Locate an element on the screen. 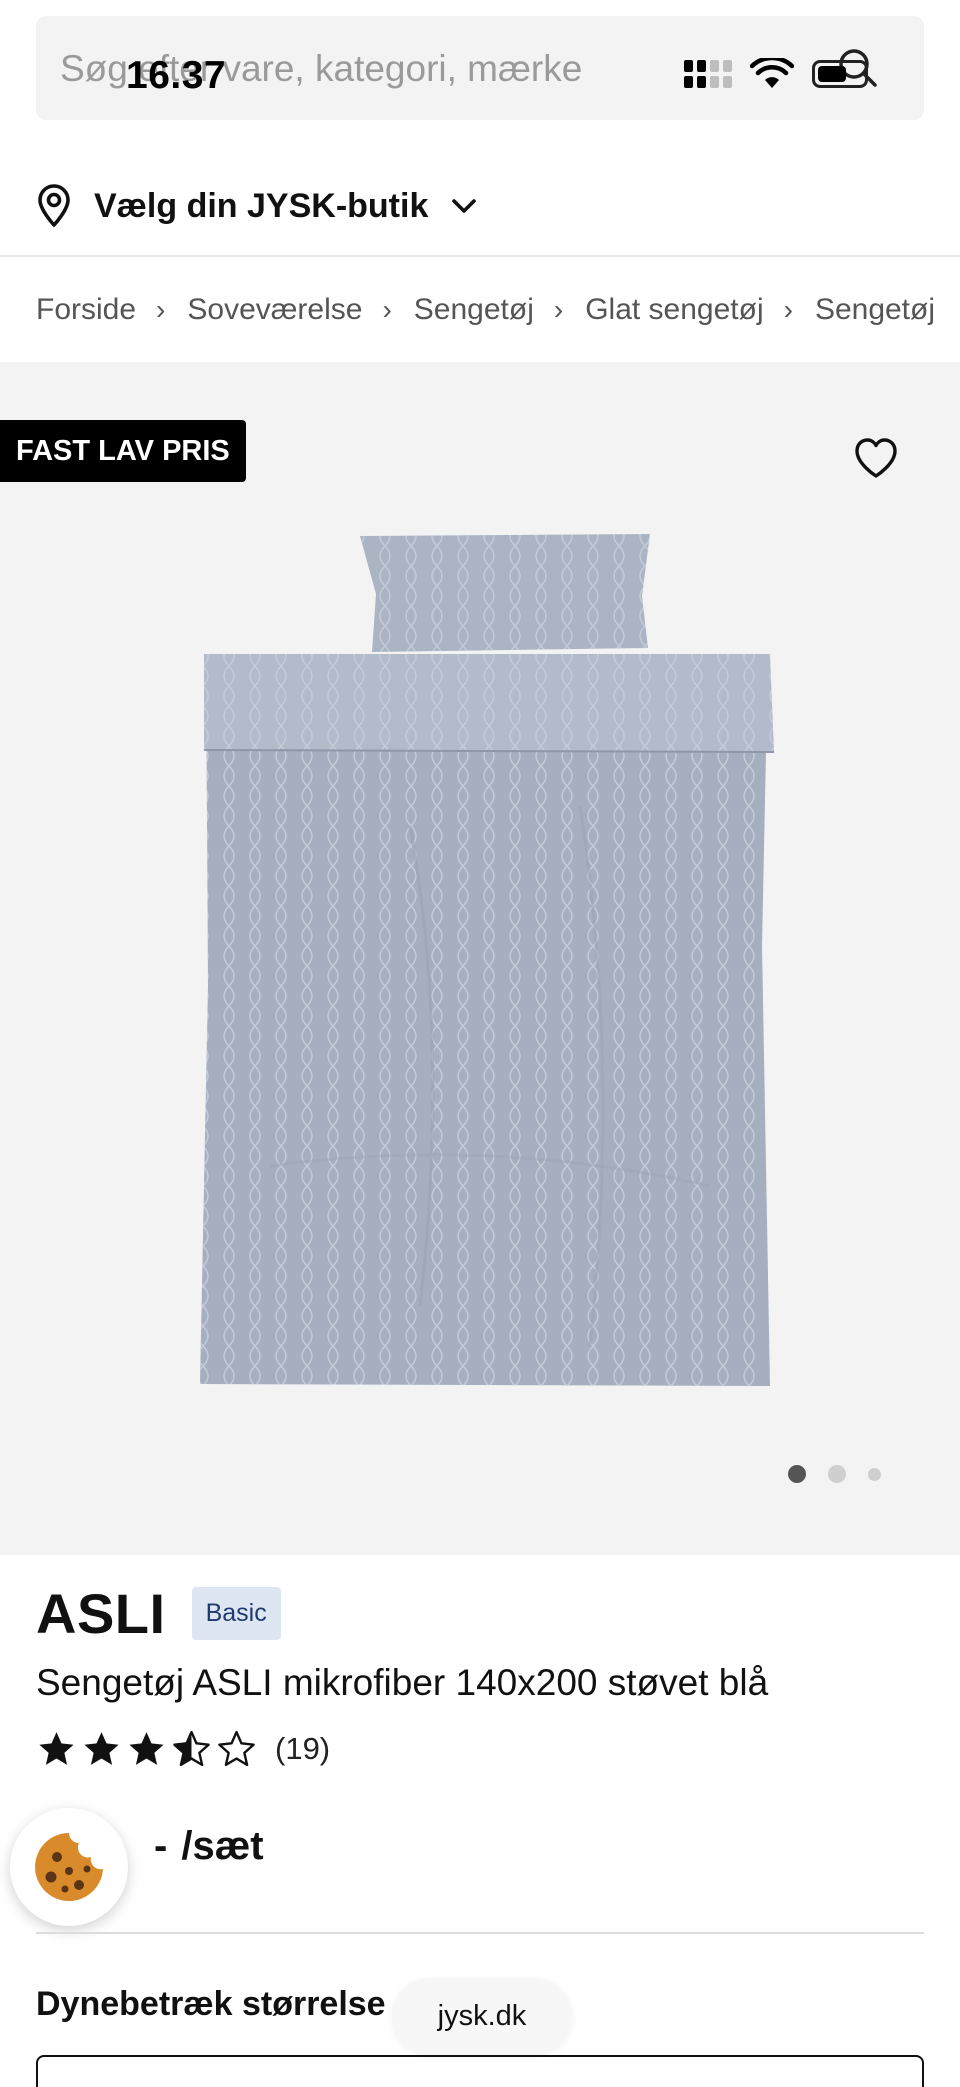 This screenshot has width=960, height=2087. cookie-icon is located at coordinates (69, 1867).